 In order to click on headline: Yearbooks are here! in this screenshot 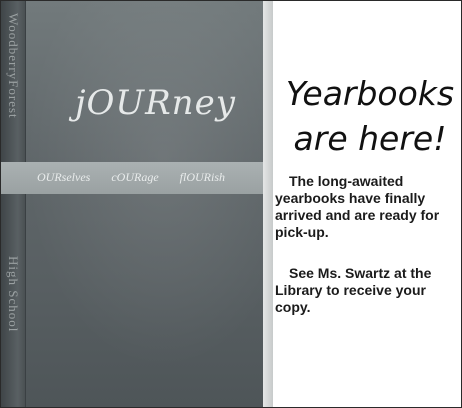, I will do `click(370, 116)`.